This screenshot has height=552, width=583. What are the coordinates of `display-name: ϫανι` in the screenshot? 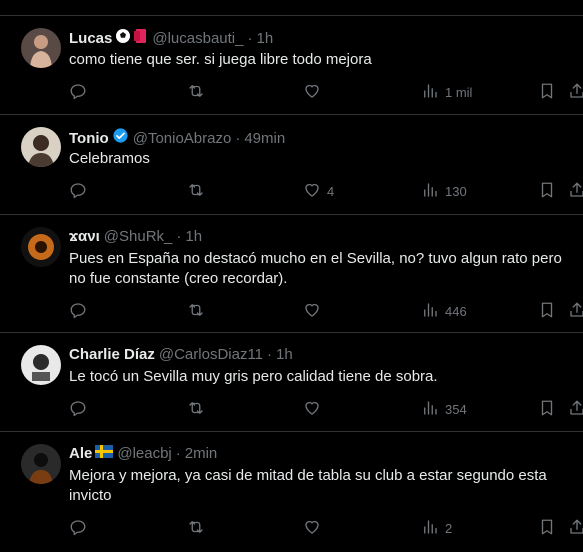 It's located at (84, 237).